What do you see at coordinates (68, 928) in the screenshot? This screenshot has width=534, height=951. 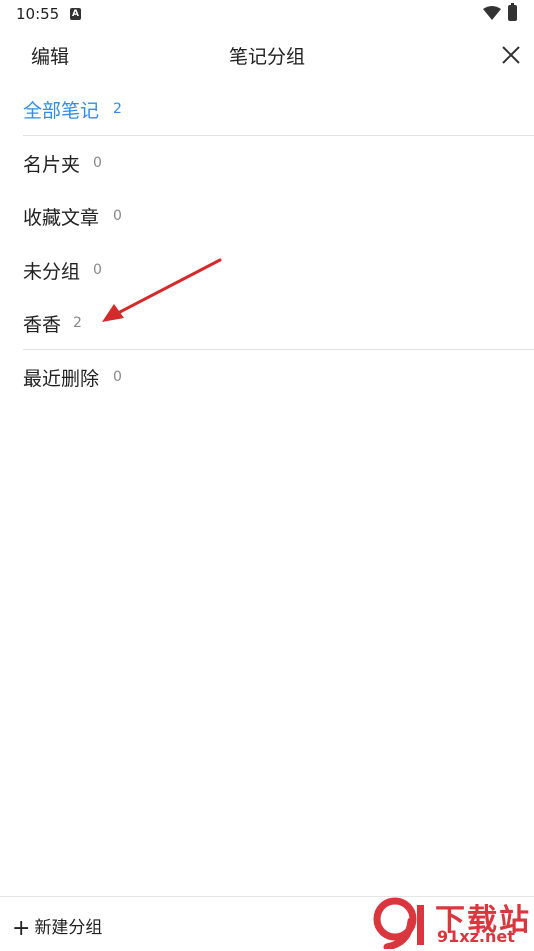 I see `new-group-label: 新建分组` at bounding box center [68, 928].